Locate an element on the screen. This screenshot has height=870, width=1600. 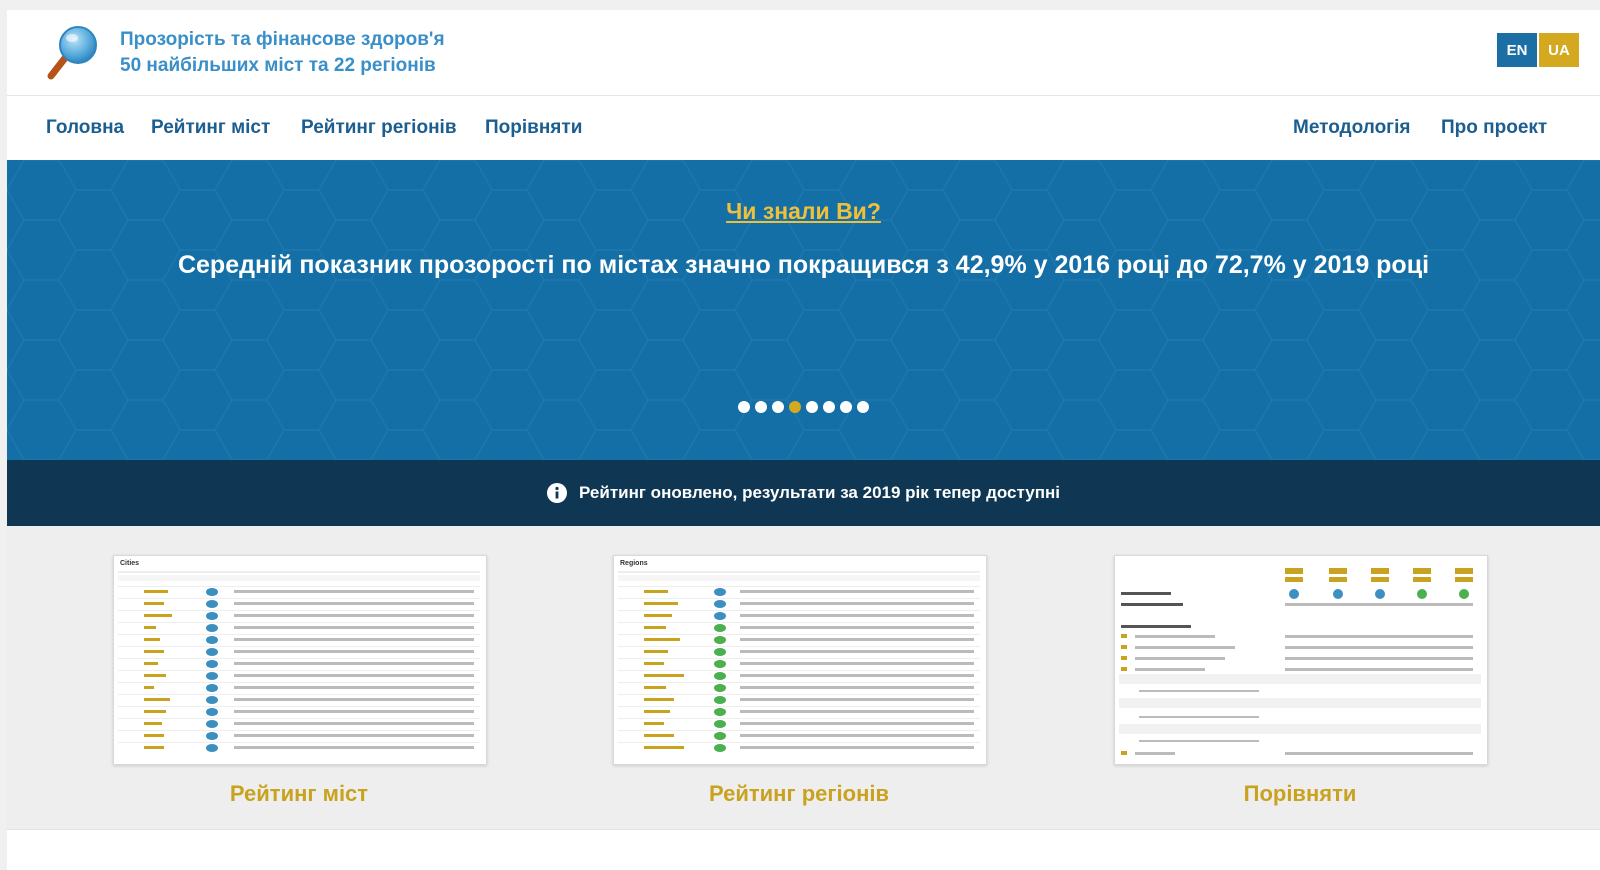
nav-home: Головна is located at coordinates (85, 128).